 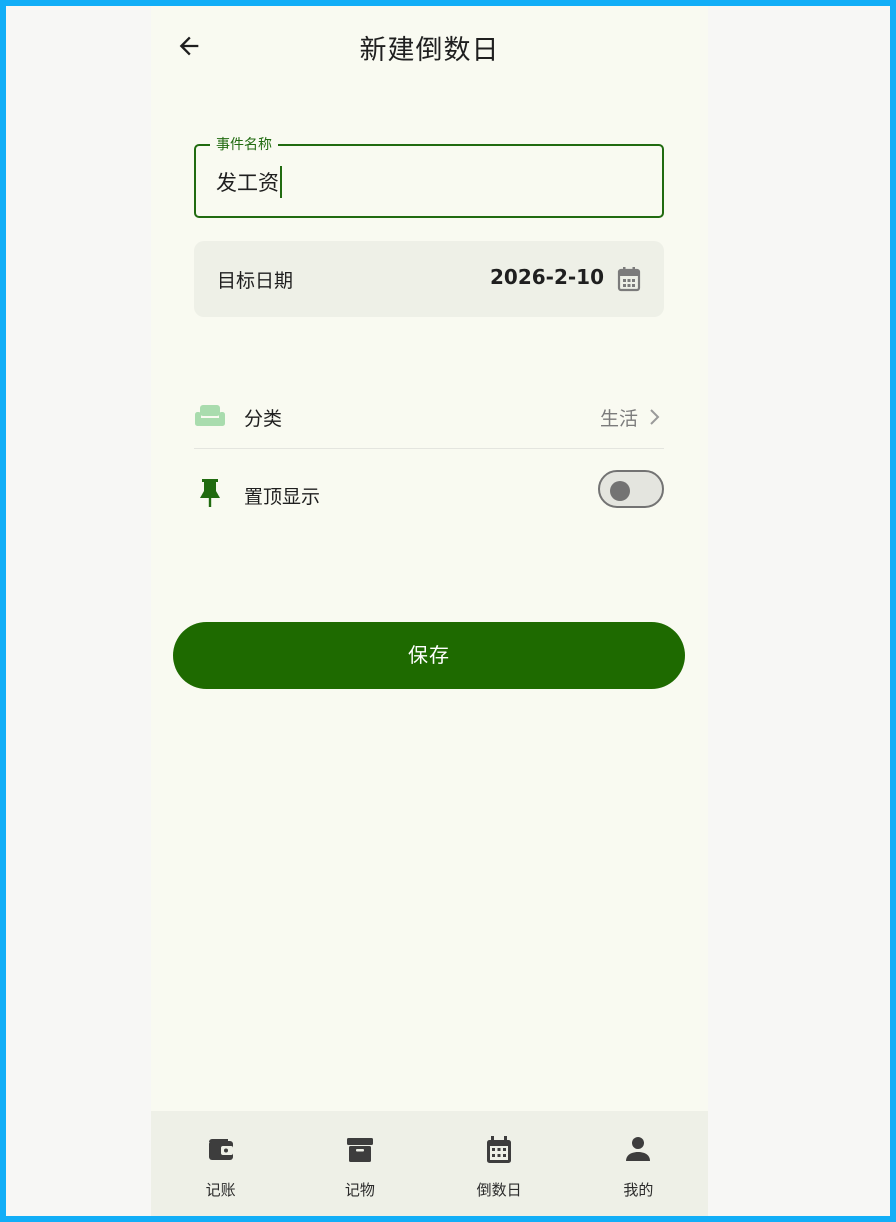 I want to click on nav-label-items: 记物, so click(x=359, y=1190).